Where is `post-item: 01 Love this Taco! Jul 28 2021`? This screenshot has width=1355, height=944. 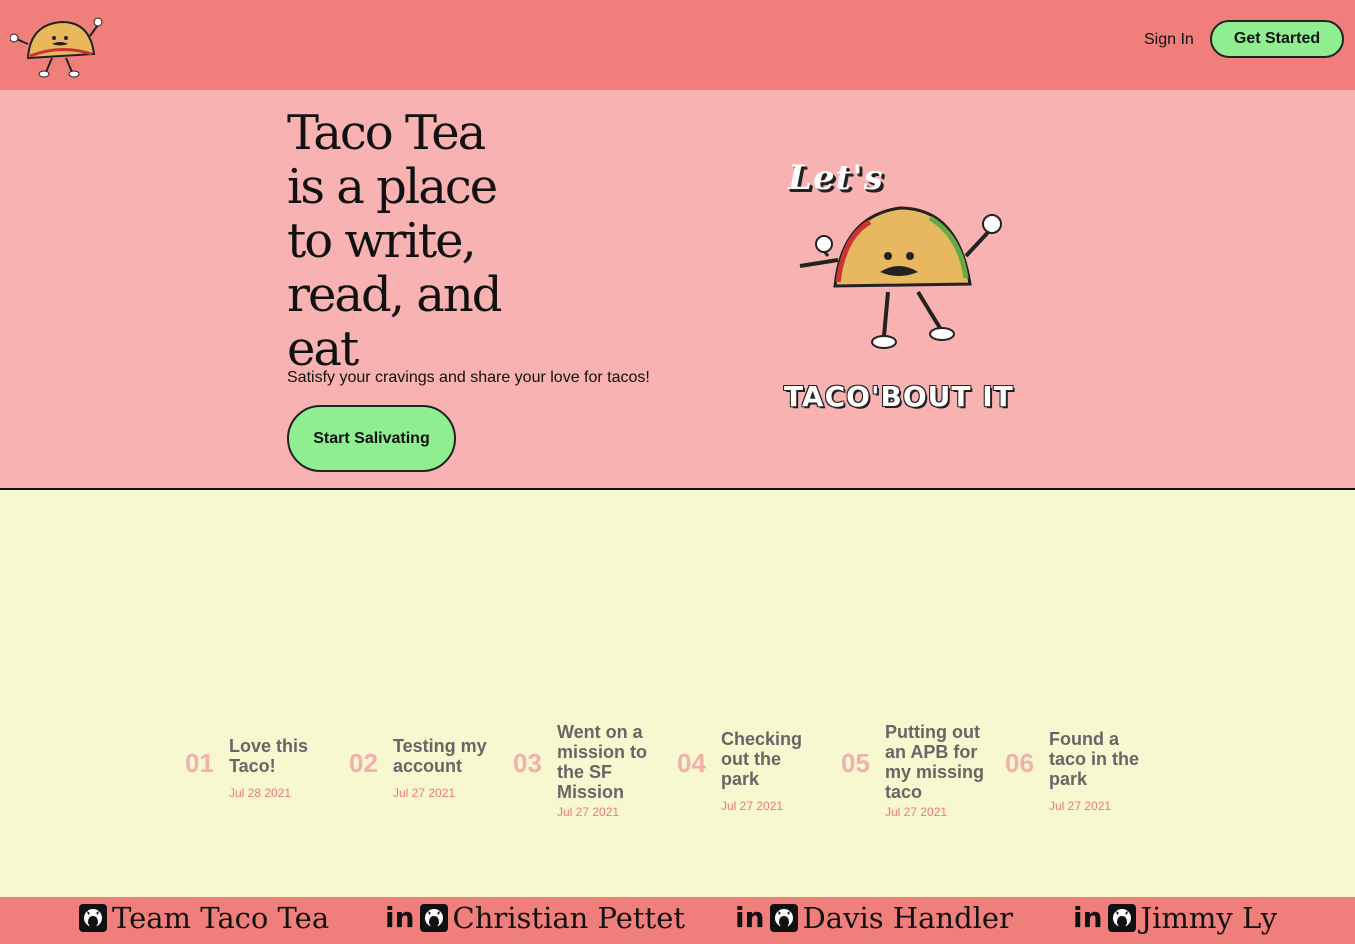
post-item: 01 Love this Taco! Jul 28 2021 is located at coordinates (260, 796).